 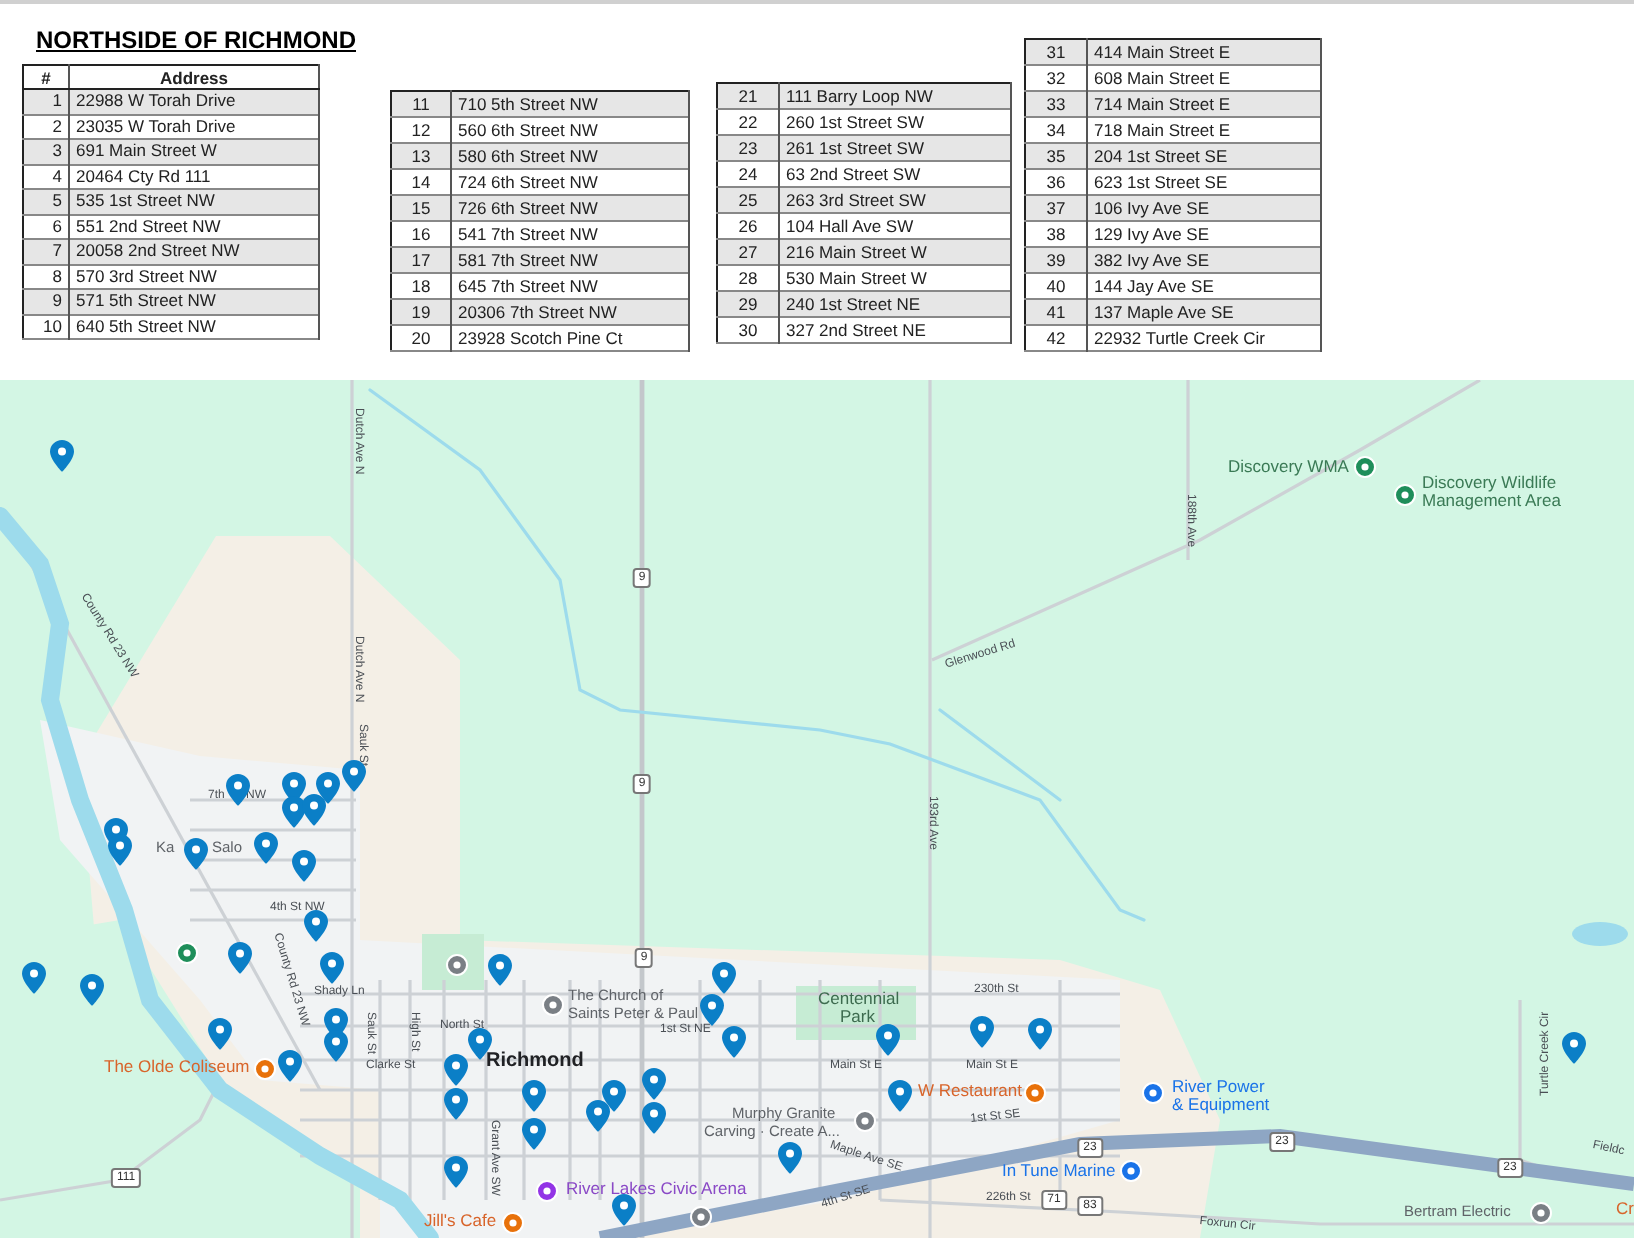 I want to click on map-label: River Lakes Civic Arena, so click(x=656, y=1188).